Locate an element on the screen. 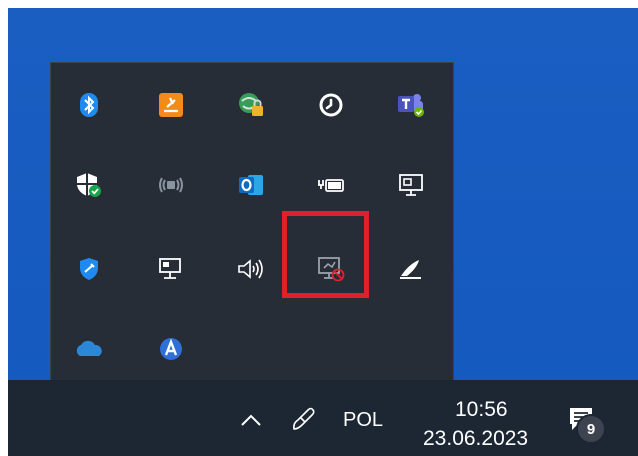 The width and height of the screenshot is (638, 456). notification-badge: 9 is located at coordinates (591, 429).